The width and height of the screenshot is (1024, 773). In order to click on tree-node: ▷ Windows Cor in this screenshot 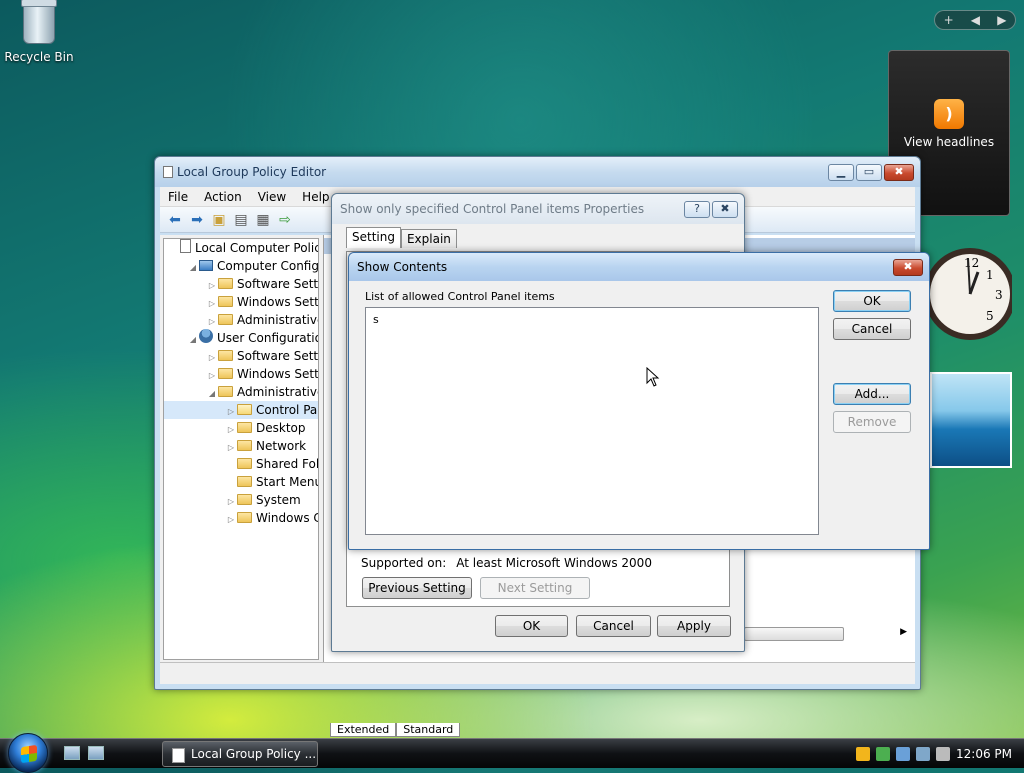, I will do `click(241, 518)`.